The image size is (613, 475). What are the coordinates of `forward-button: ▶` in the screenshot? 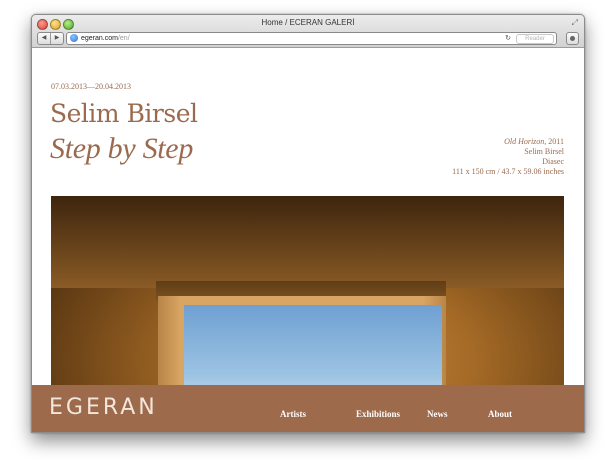 It's located at (57, 38).